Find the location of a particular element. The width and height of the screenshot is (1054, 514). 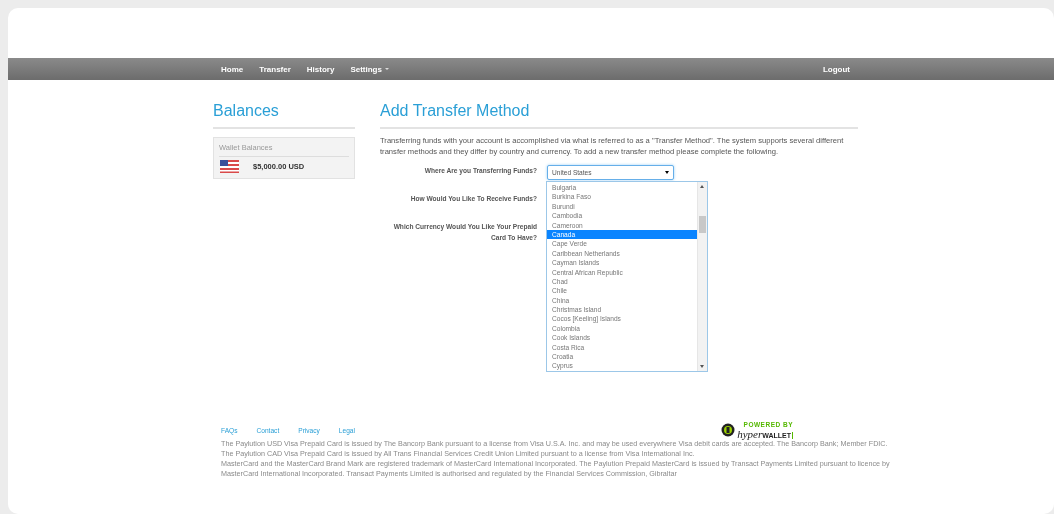

caret-icon is located at coordinates (667, 172).